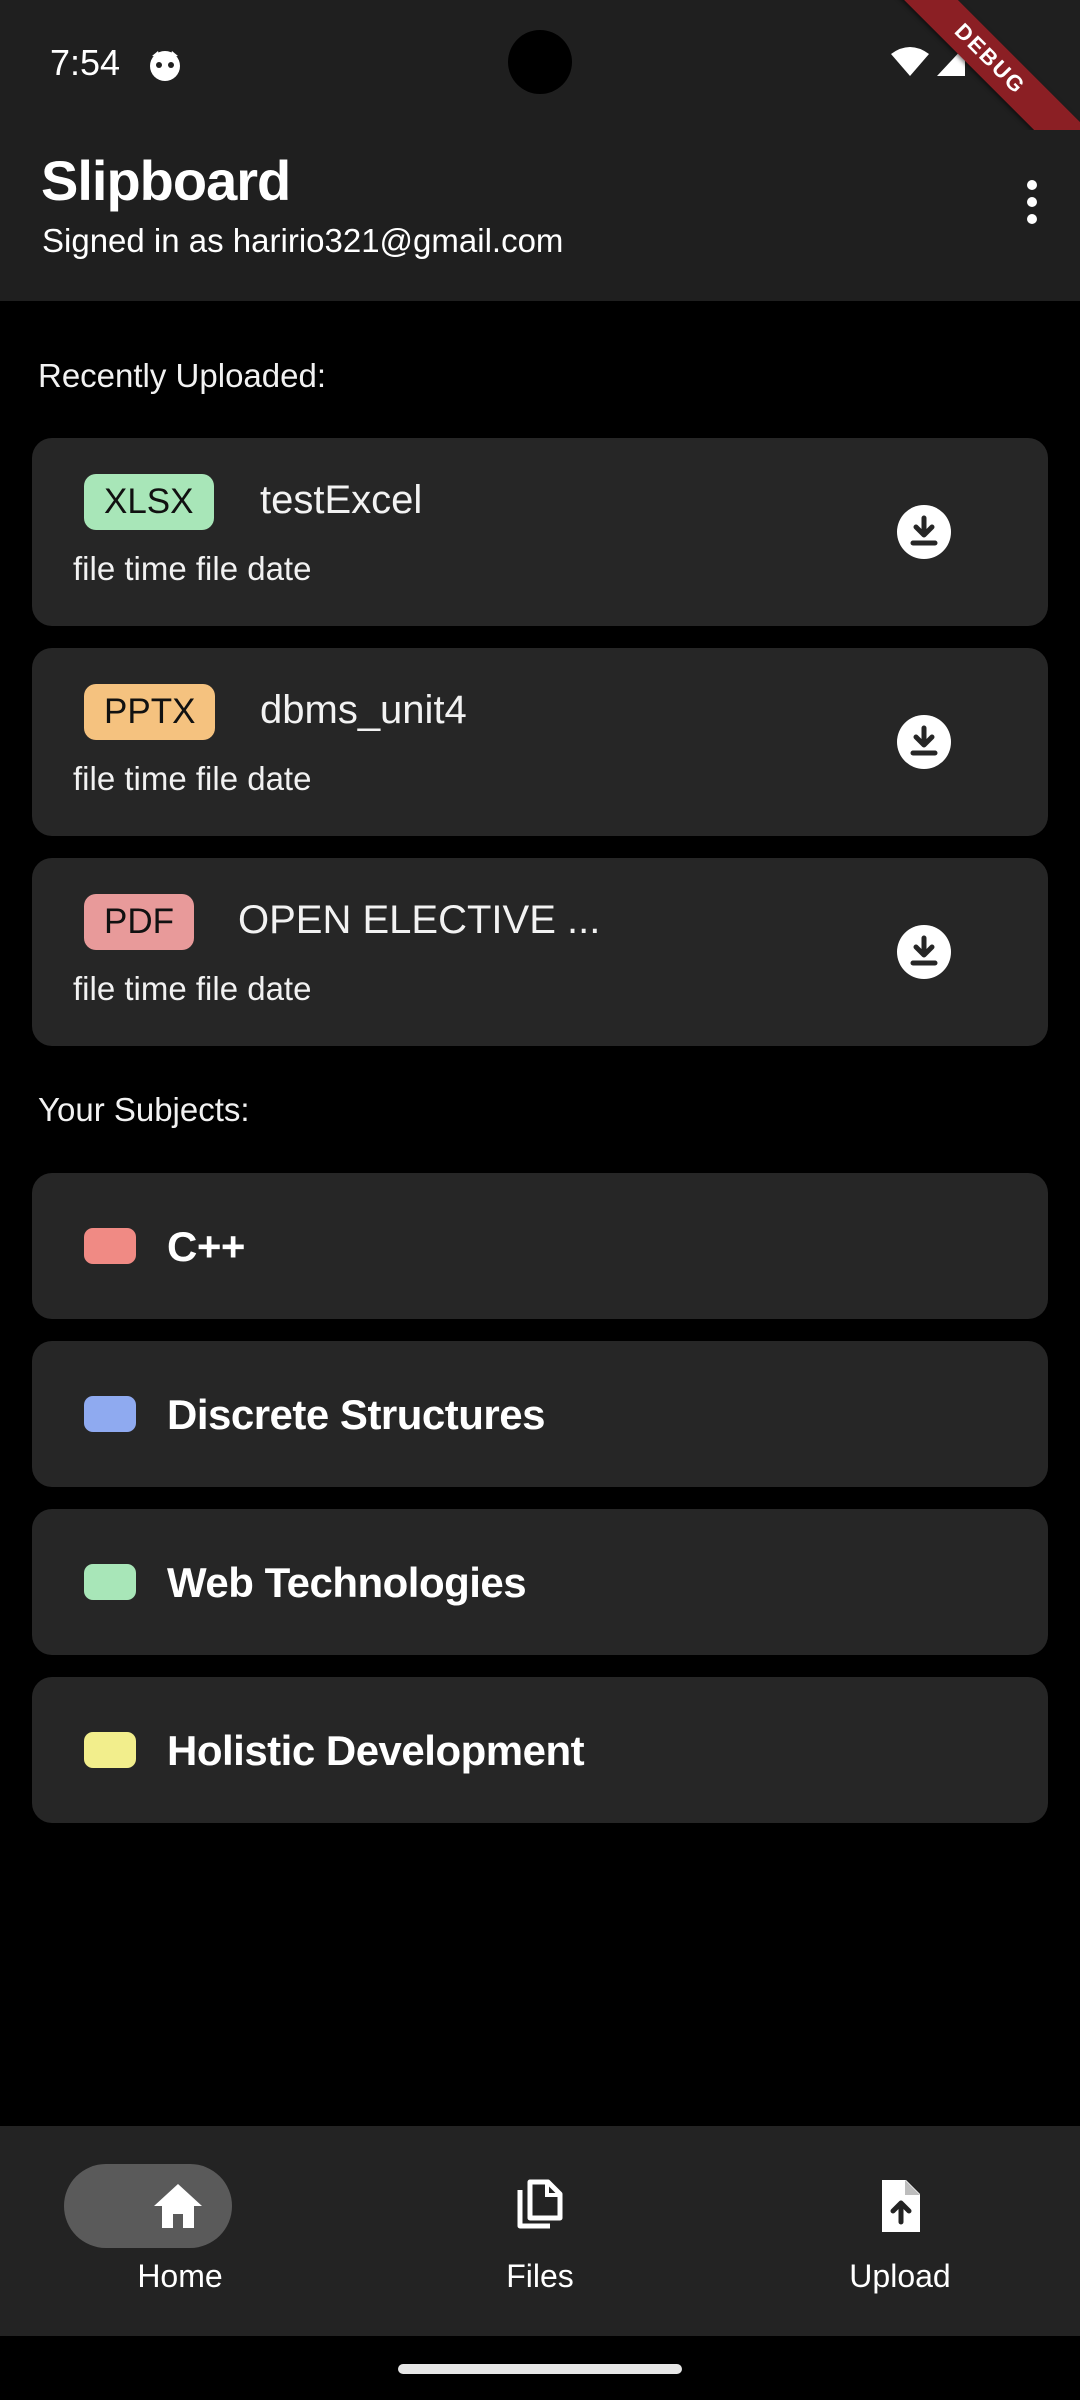  I want to click on status-time: 7:54, so click(85, 62).